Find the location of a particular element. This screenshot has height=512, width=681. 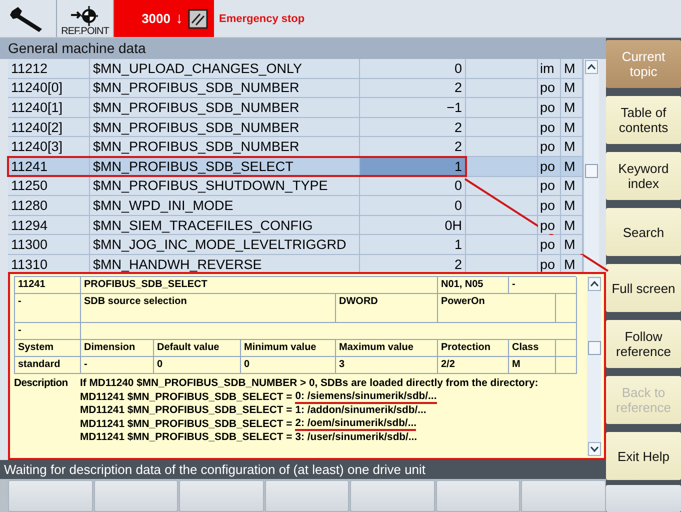

scroll-down-icon is located at coordinates (594, 449).